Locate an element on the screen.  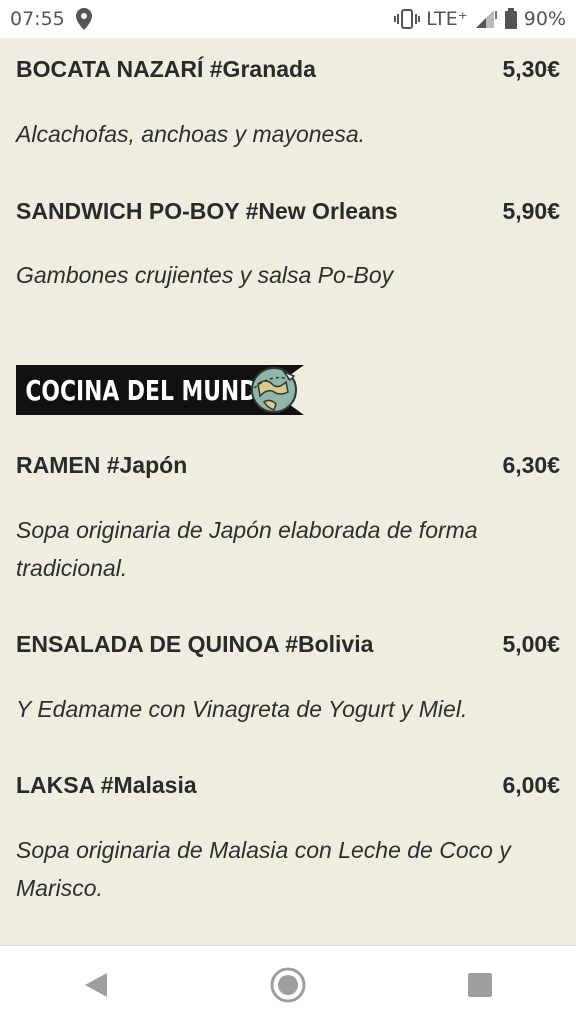
section-header-world: COCINA DEL MUNDO is located at coordinates (200, 390).